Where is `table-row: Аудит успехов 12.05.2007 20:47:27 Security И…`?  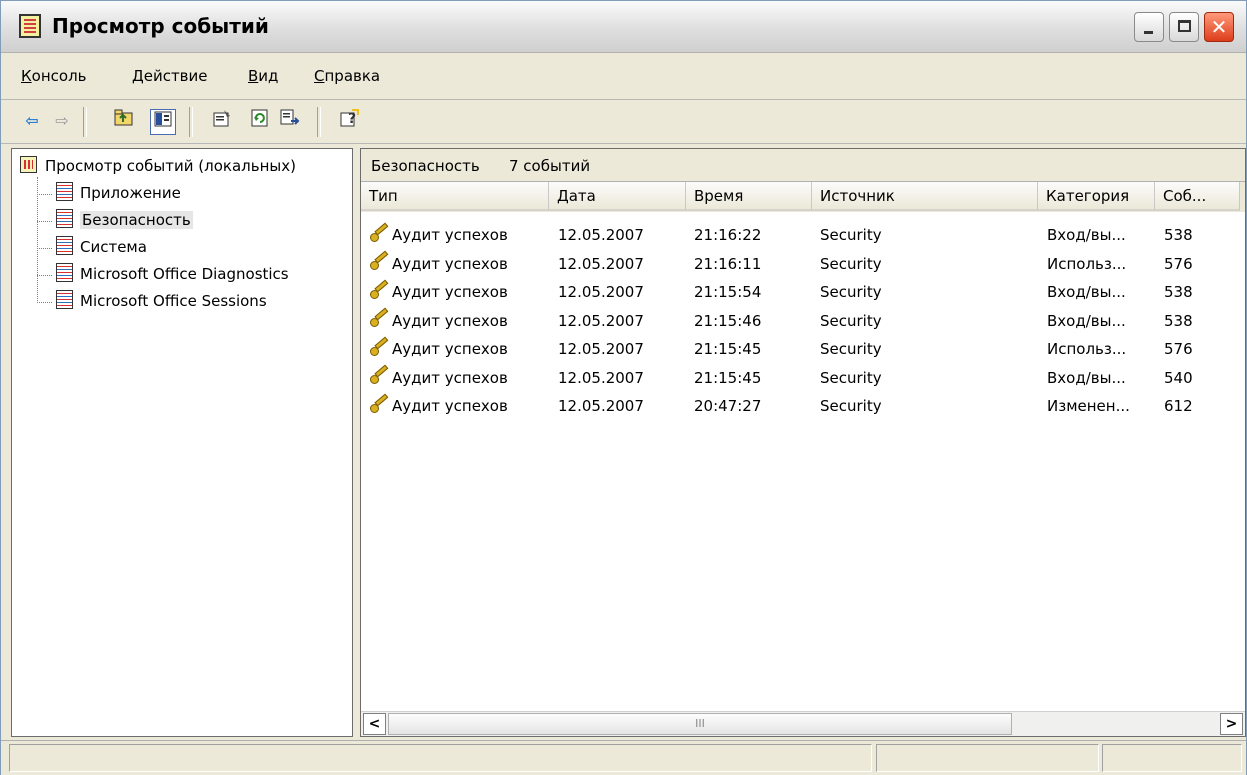
table-row: Аудит успехов 12.05.2007 20:47:27 Security И… is located at coordinates (803, 406).